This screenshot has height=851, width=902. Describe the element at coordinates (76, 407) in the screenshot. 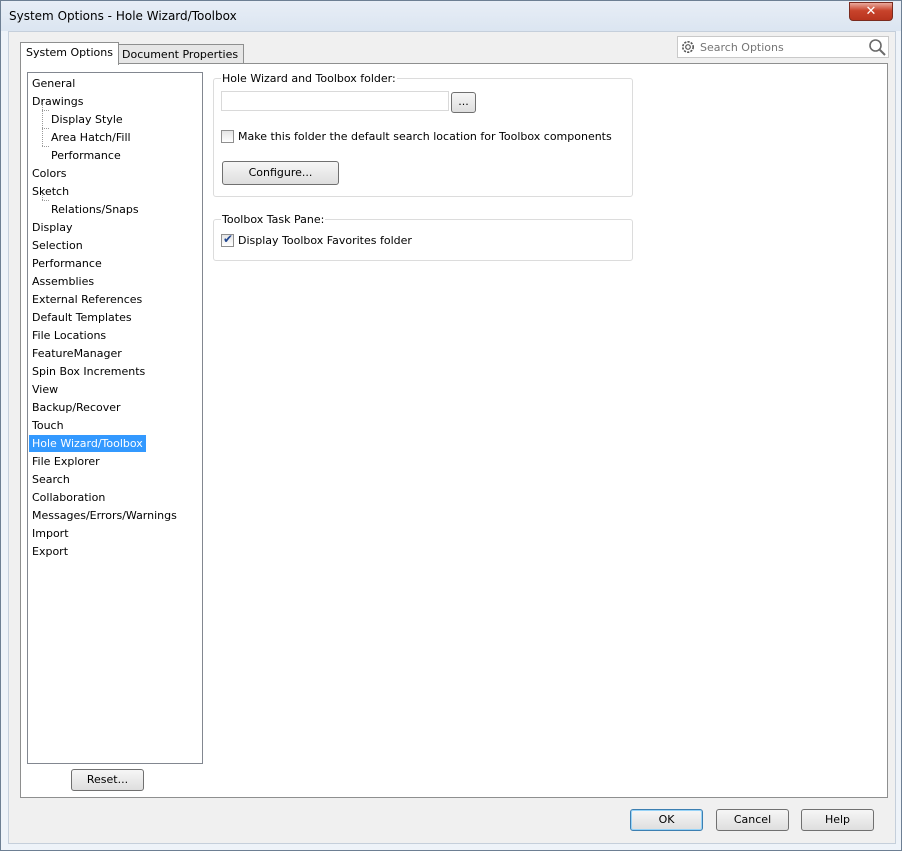

I see `tree-item-backup-recover: Backup/Recover` at that location.